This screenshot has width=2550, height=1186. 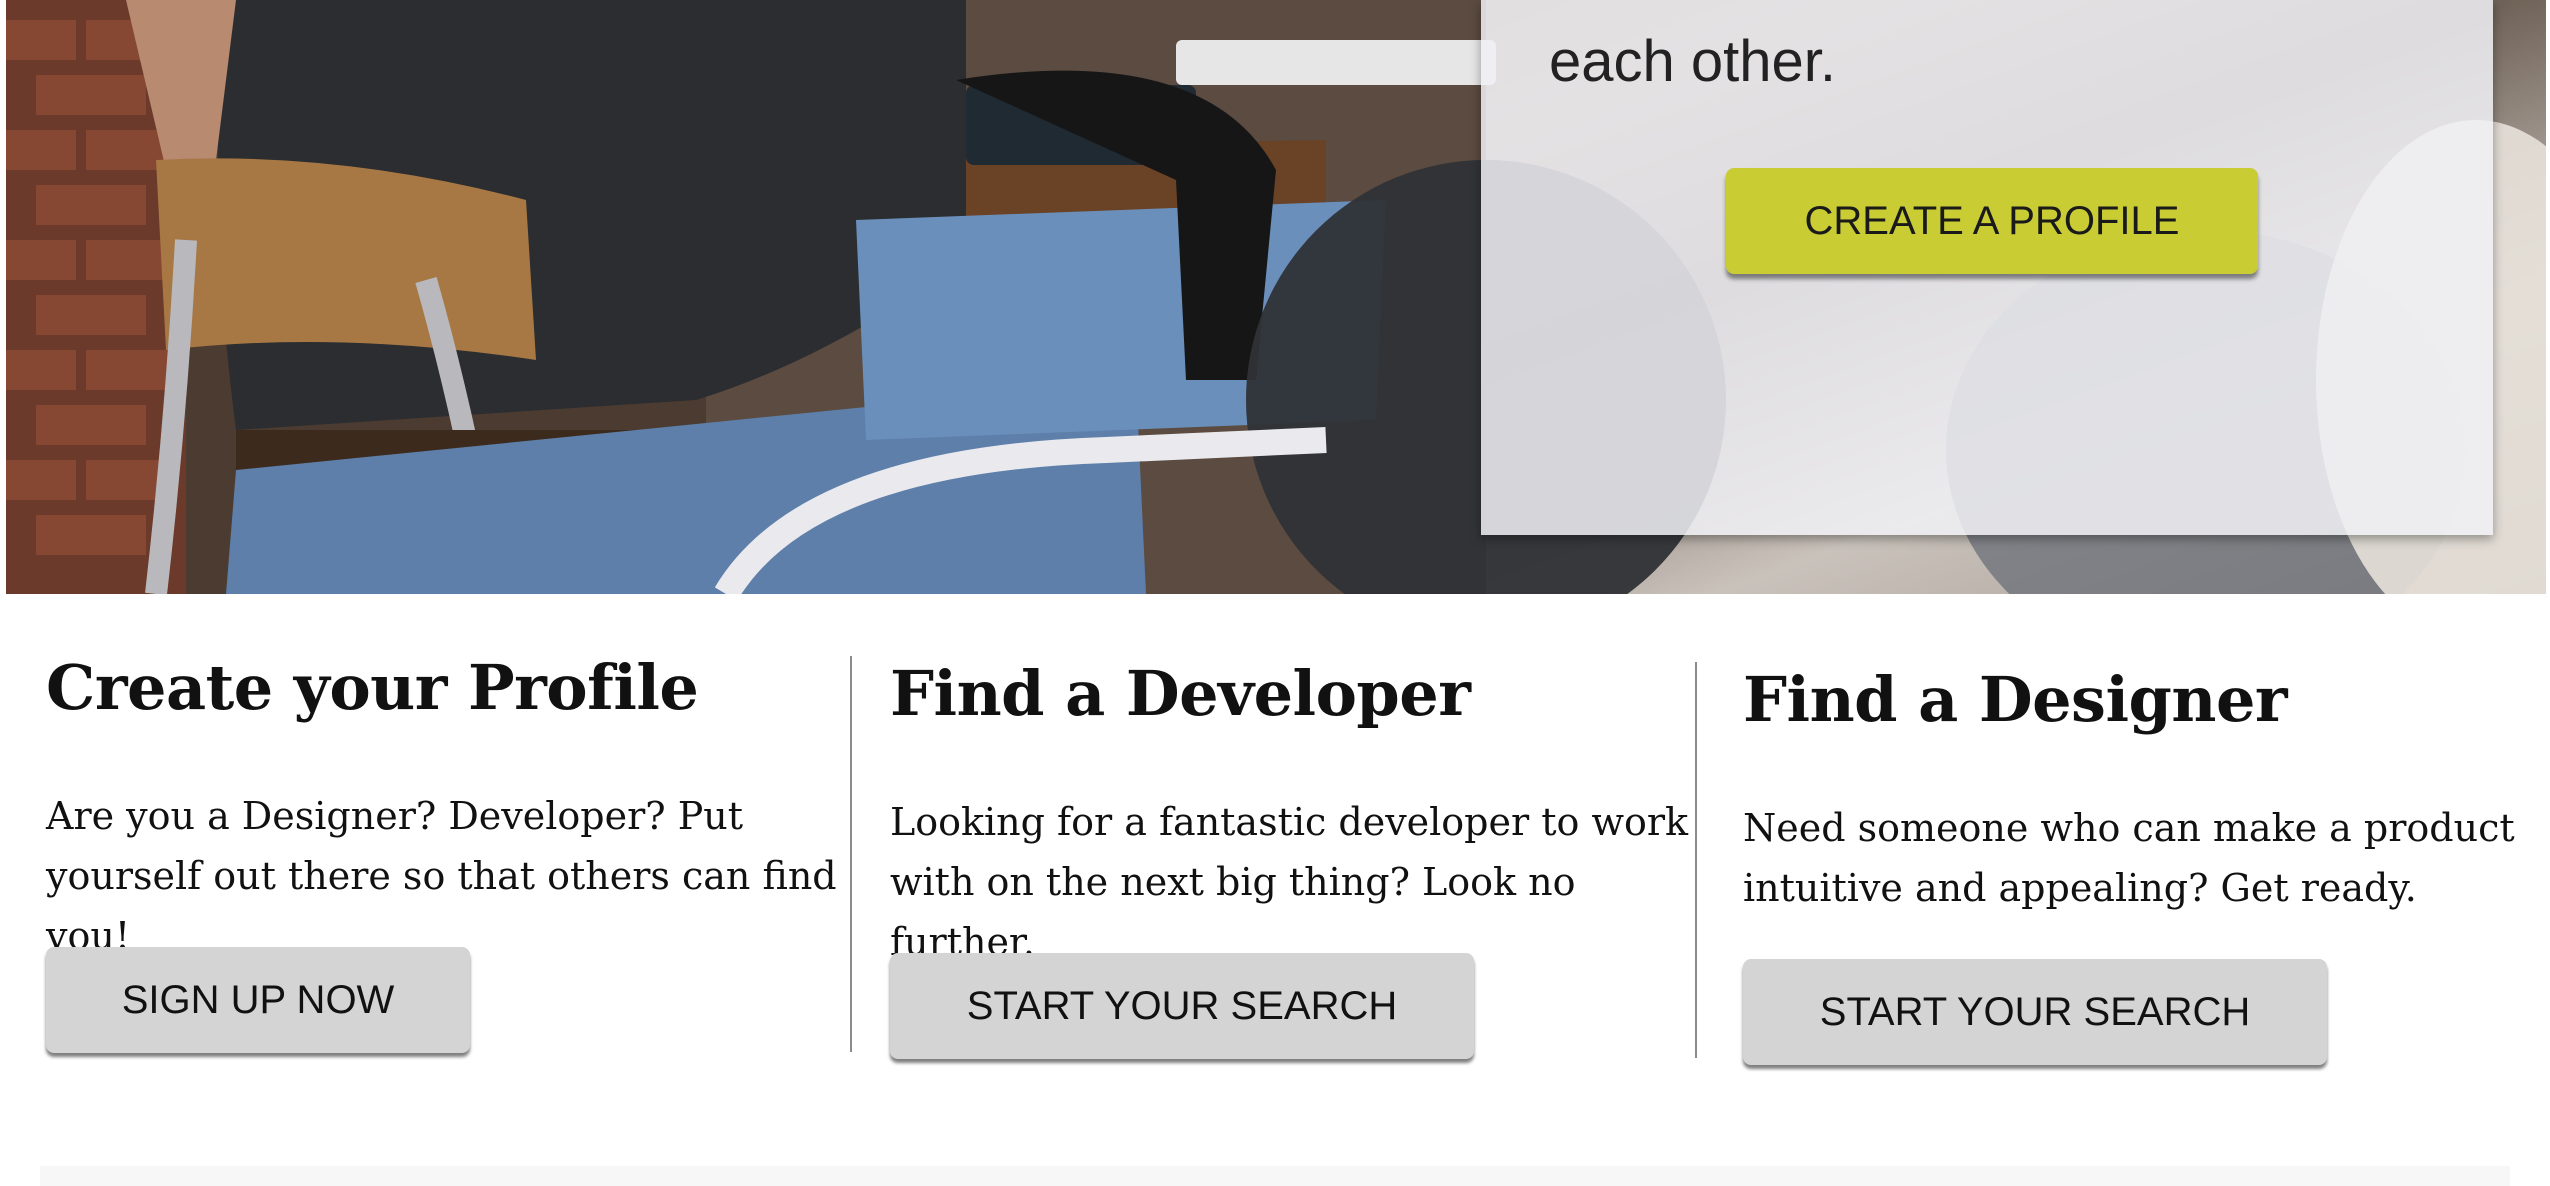 What do you see at coordinates (1180, 693) in the screenshot?
I see `feature-title: Find a Developer` at bounding box center [1180, 693].